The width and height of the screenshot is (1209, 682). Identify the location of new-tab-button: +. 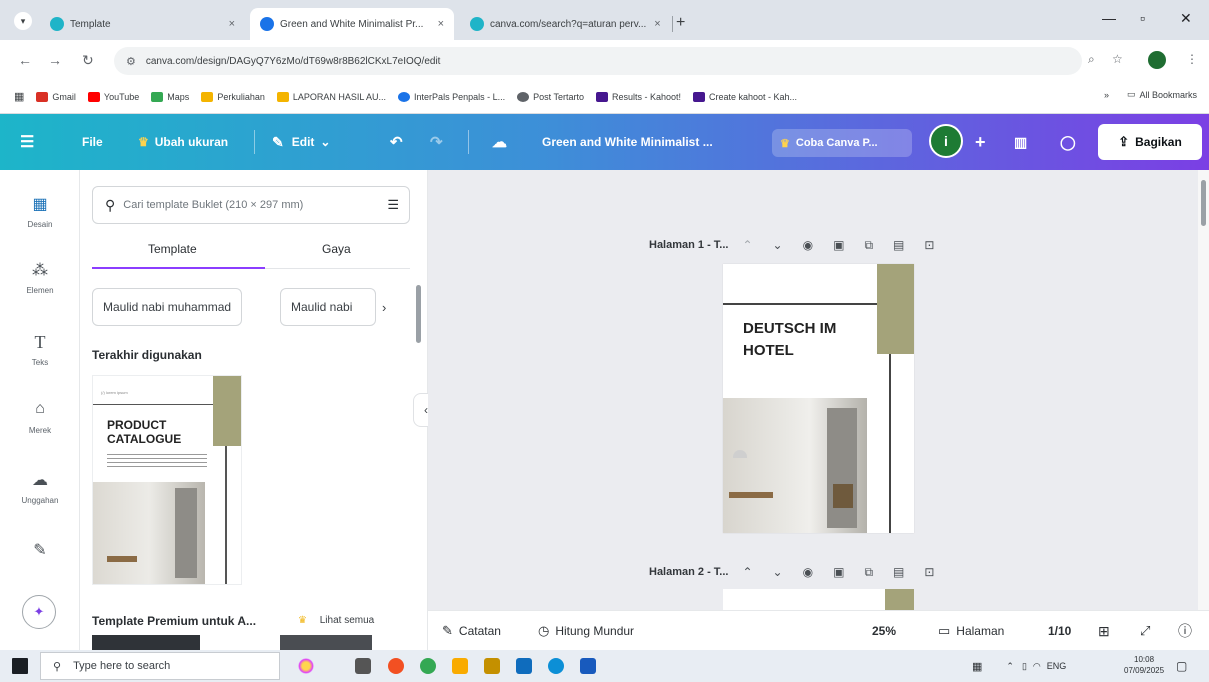
(680, 23).